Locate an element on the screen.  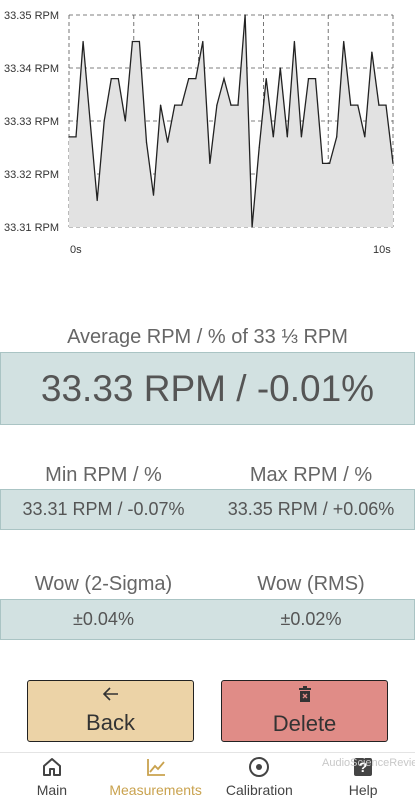
nav-item-measurements-label: Measurements is located at coordinates (155, 790).